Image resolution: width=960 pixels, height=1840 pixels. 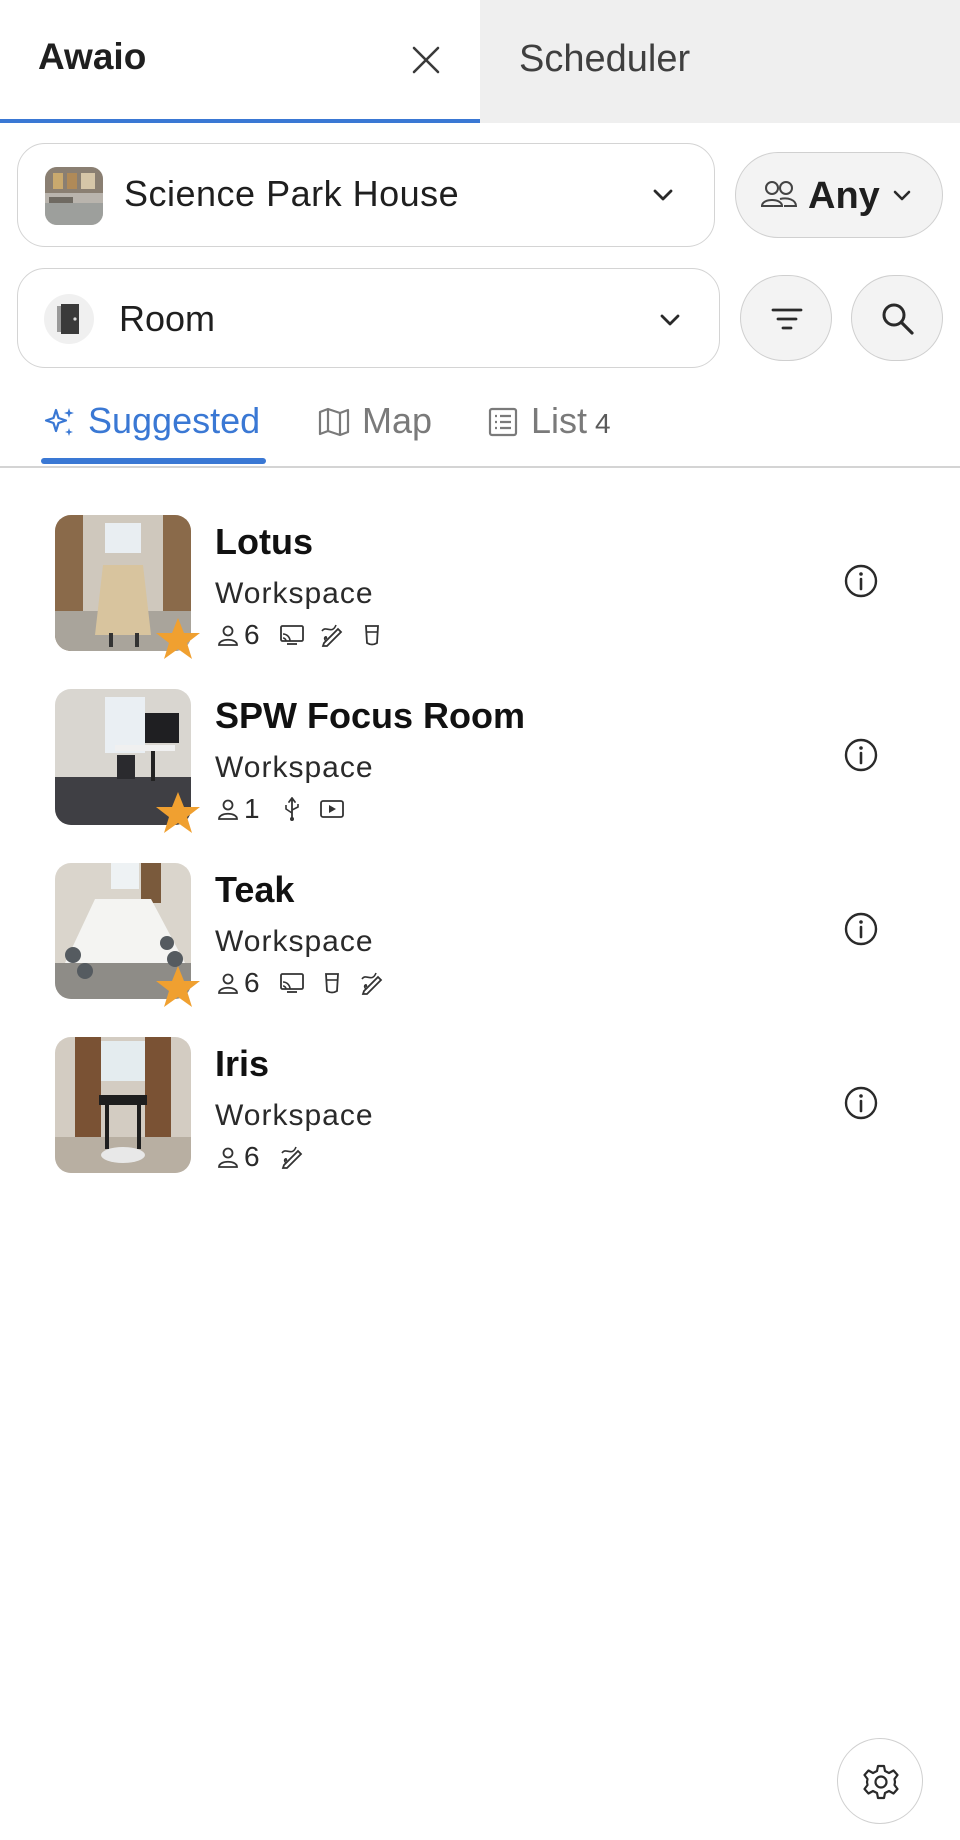 I want to click on active-tab-indicator, so click(x=240, y=121).